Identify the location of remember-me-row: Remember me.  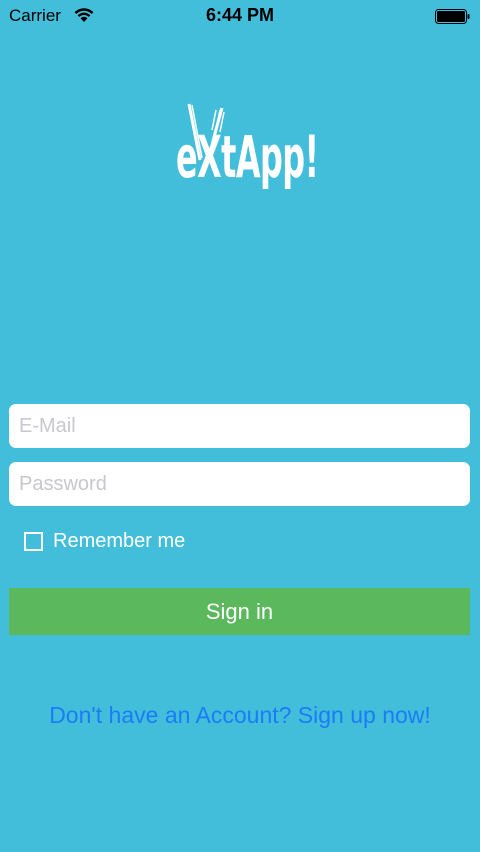
(104, 541).